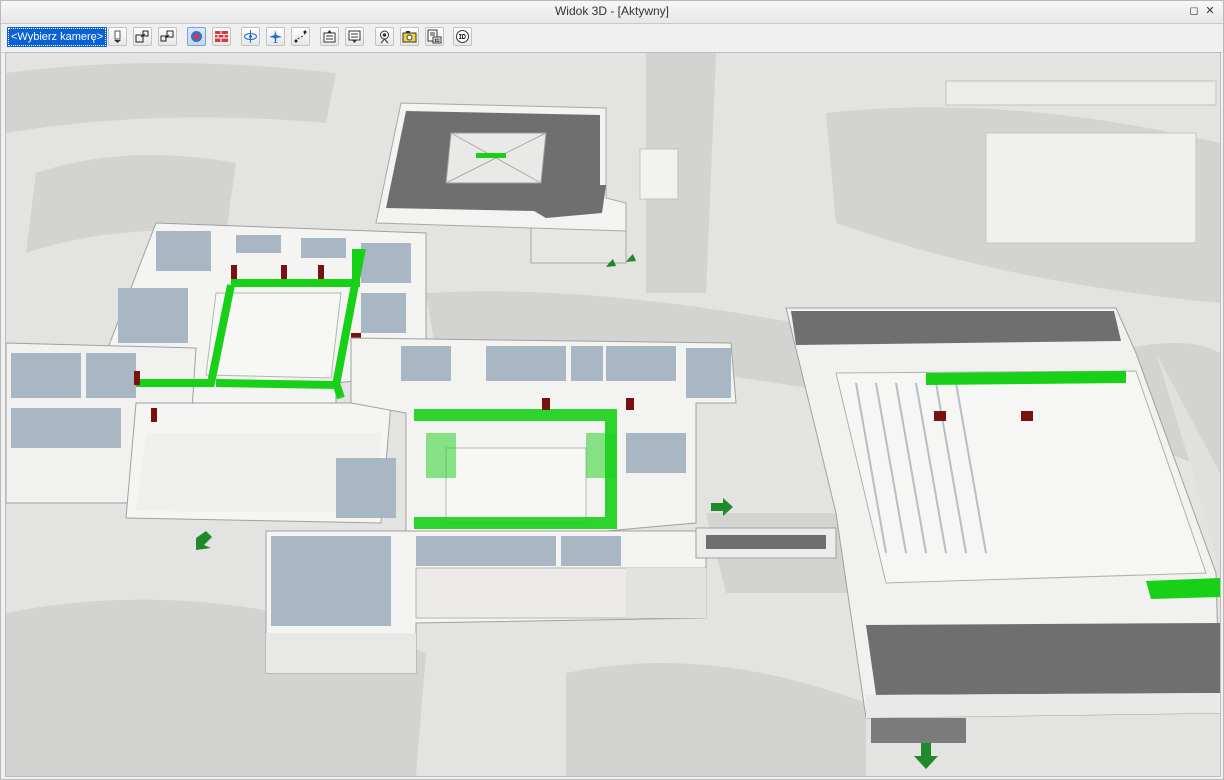  I want to click on title-bar: Widok 3D - [Aktywny] ◻ ✕, so click(612, 12).